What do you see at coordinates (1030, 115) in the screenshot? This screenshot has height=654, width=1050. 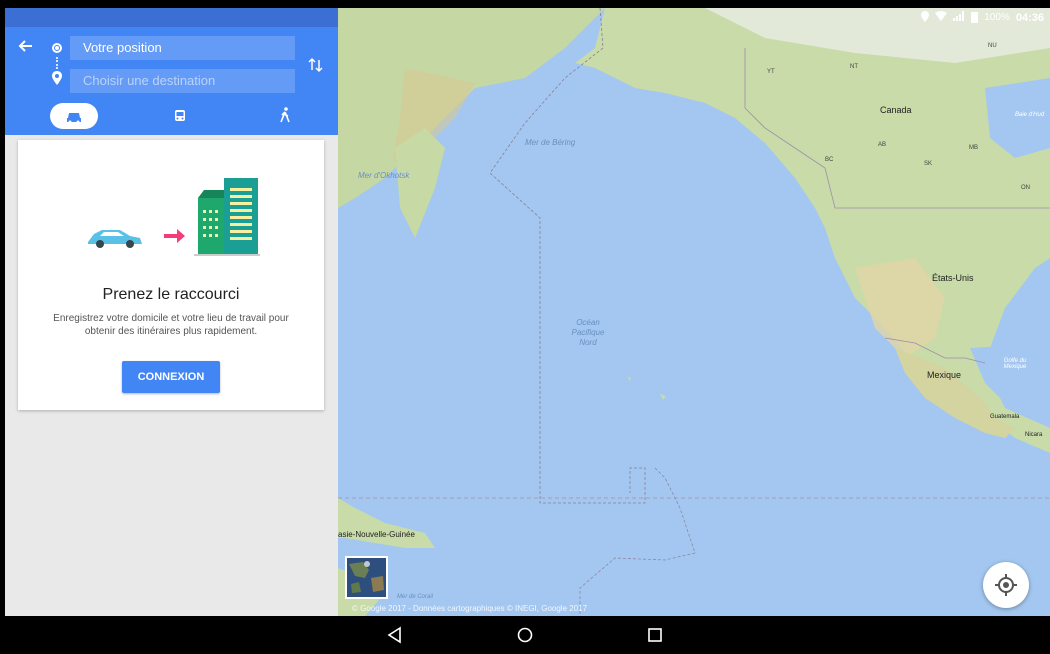 I see `map-label-baie-hudson: Baie d'Hud` at bounding box center [1030, 115].